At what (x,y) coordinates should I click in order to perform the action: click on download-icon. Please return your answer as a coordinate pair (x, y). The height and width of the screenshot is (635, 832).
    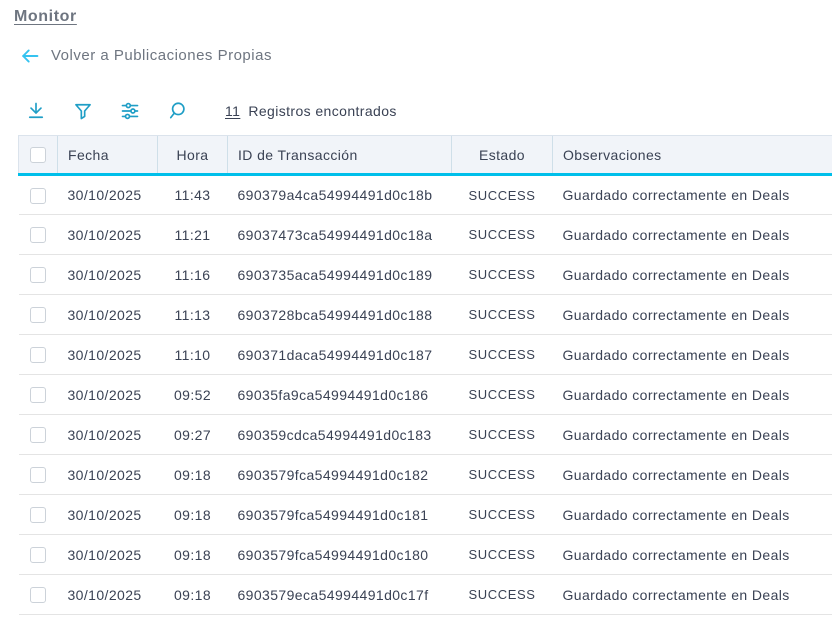
    Looking at the image, I should click on (36, 111).